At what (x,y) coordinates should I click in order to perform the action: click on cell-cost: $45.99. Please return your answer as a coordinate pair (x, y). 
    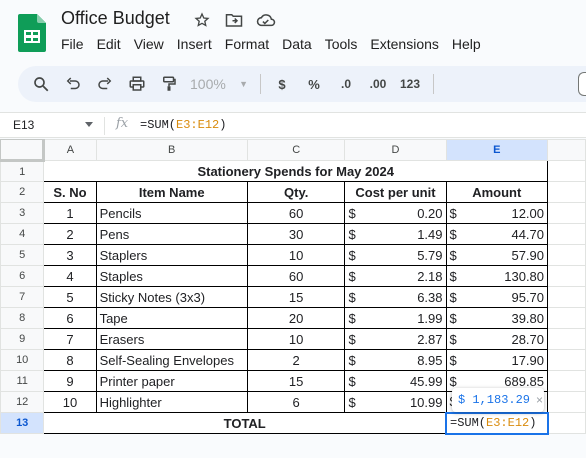
    Looking at the image, I should click on (395, 381).